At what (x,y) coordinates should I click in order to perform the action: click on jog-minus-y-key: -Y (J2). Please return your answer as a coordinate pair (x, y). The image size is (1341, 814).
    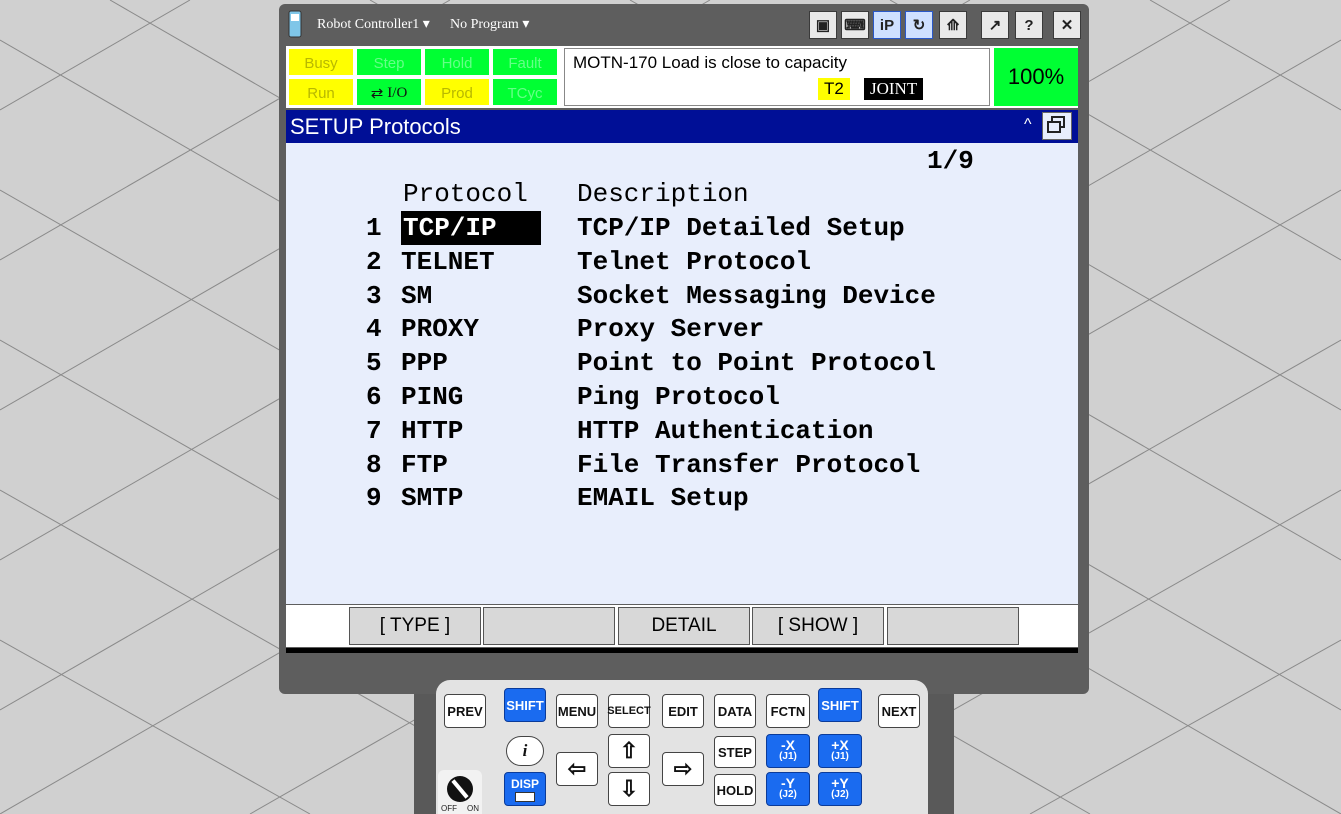
    Looking at the image, I should click on (788, 789).